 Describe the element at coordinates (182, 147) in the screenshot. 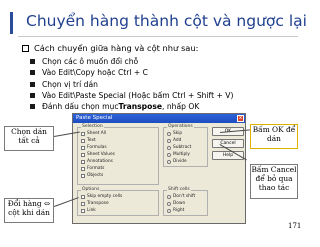

I see `option-label: Subtract` at that location.